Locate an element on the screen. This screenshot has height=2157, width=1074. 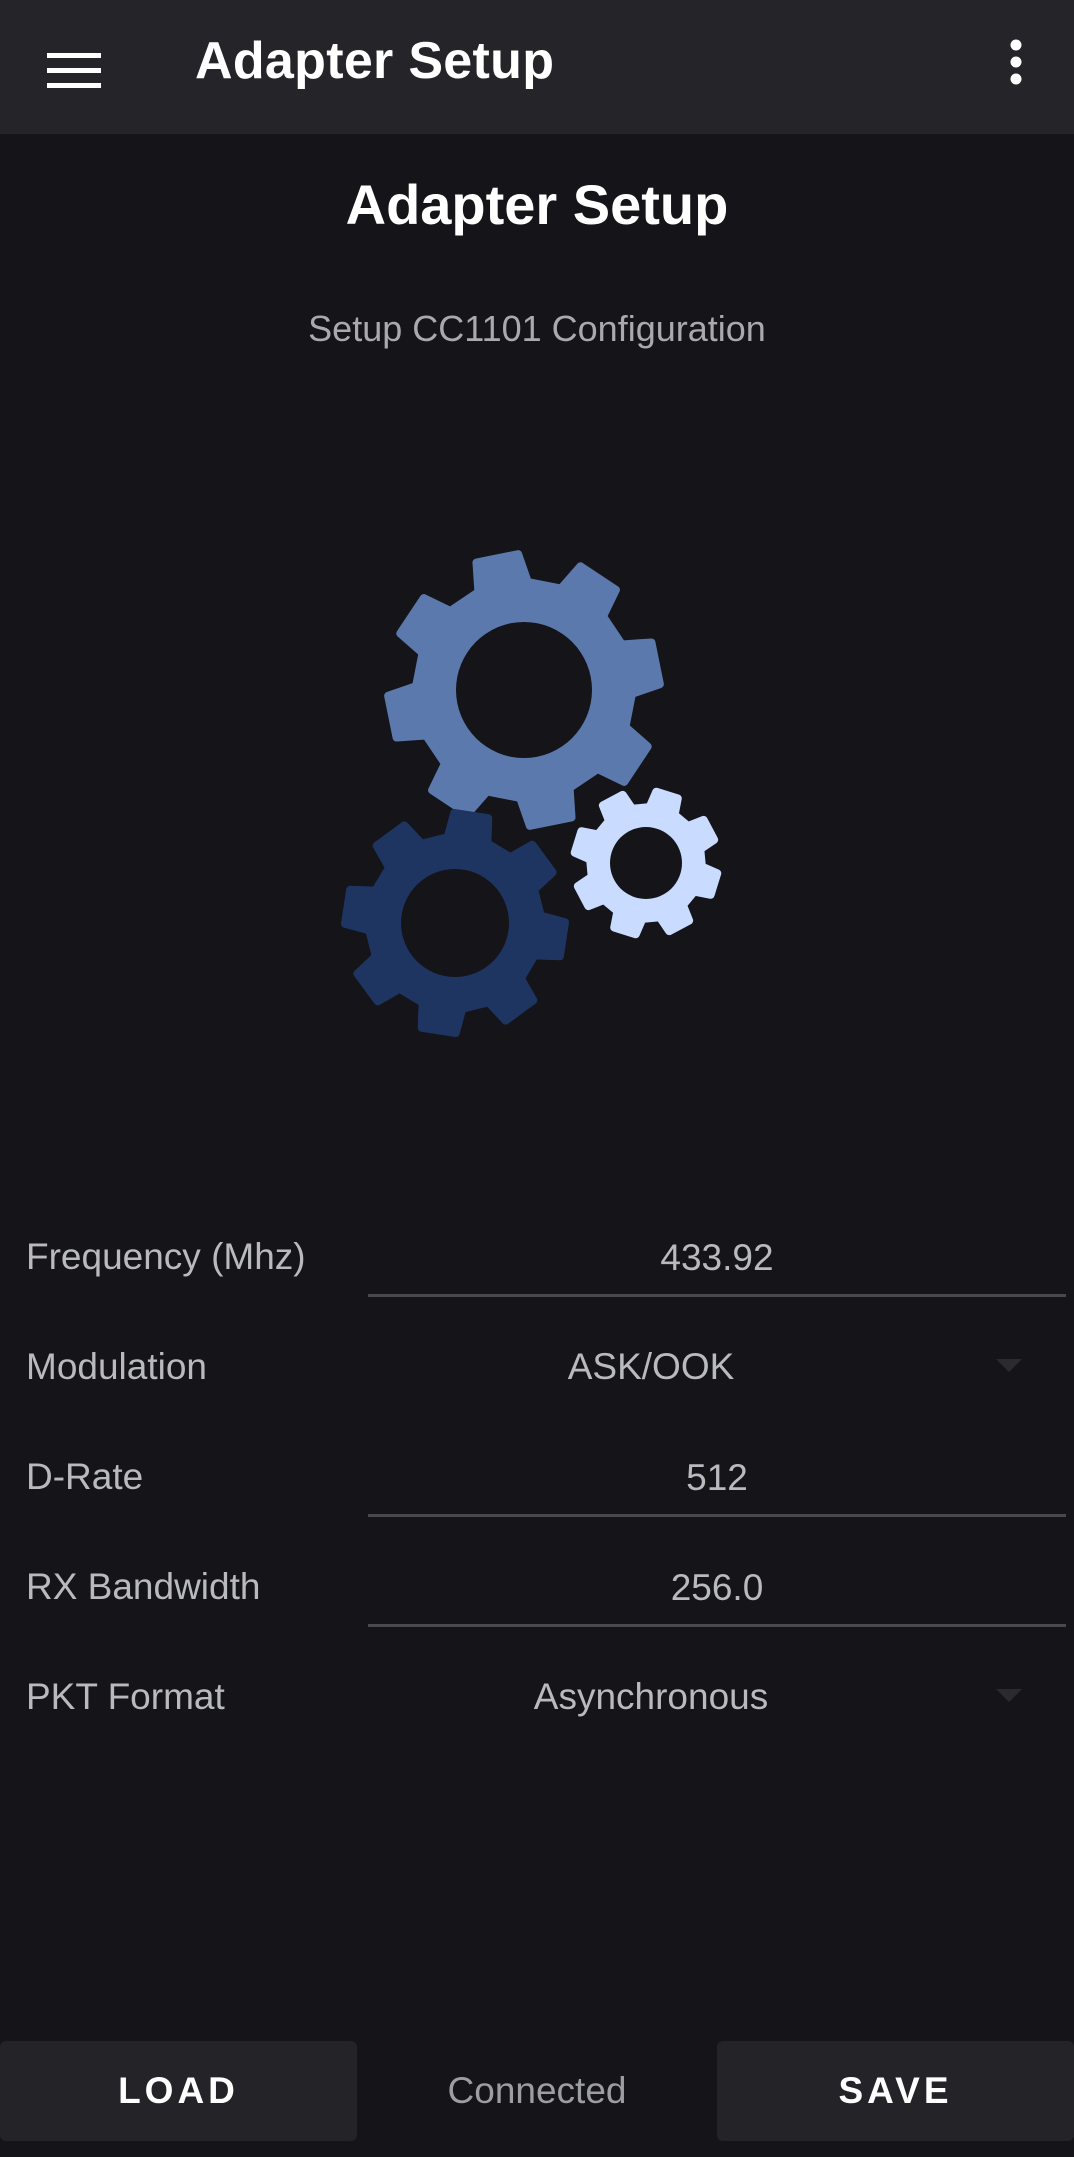
large-gear-icon is located at coordinates (524, 690).